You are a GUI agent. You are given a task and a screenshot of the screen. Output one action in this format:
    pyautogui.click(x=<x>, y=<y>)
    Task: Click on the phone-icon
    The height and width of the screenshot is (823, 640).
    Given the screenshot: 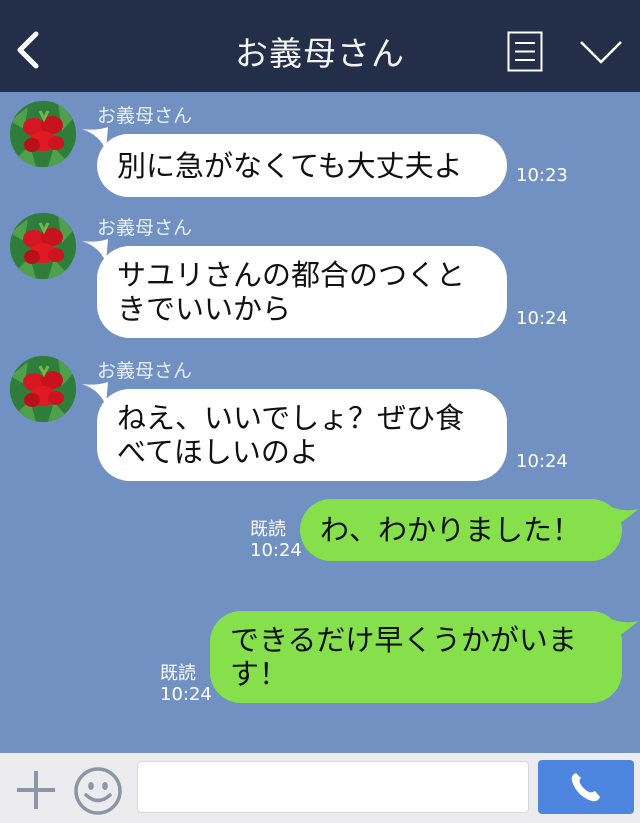 What is the action you would take?
    pyautogui.click(x=585, y=787)
    